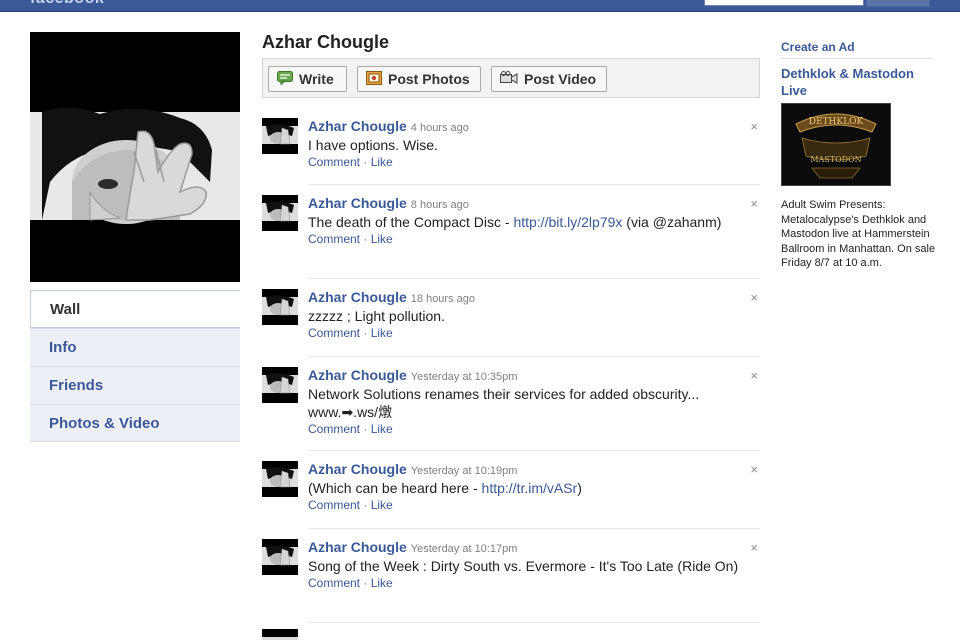 This screenshot has height=640, width=960. I want to click on story-message: zzzzz ; Light pollution., so click(534, 316).